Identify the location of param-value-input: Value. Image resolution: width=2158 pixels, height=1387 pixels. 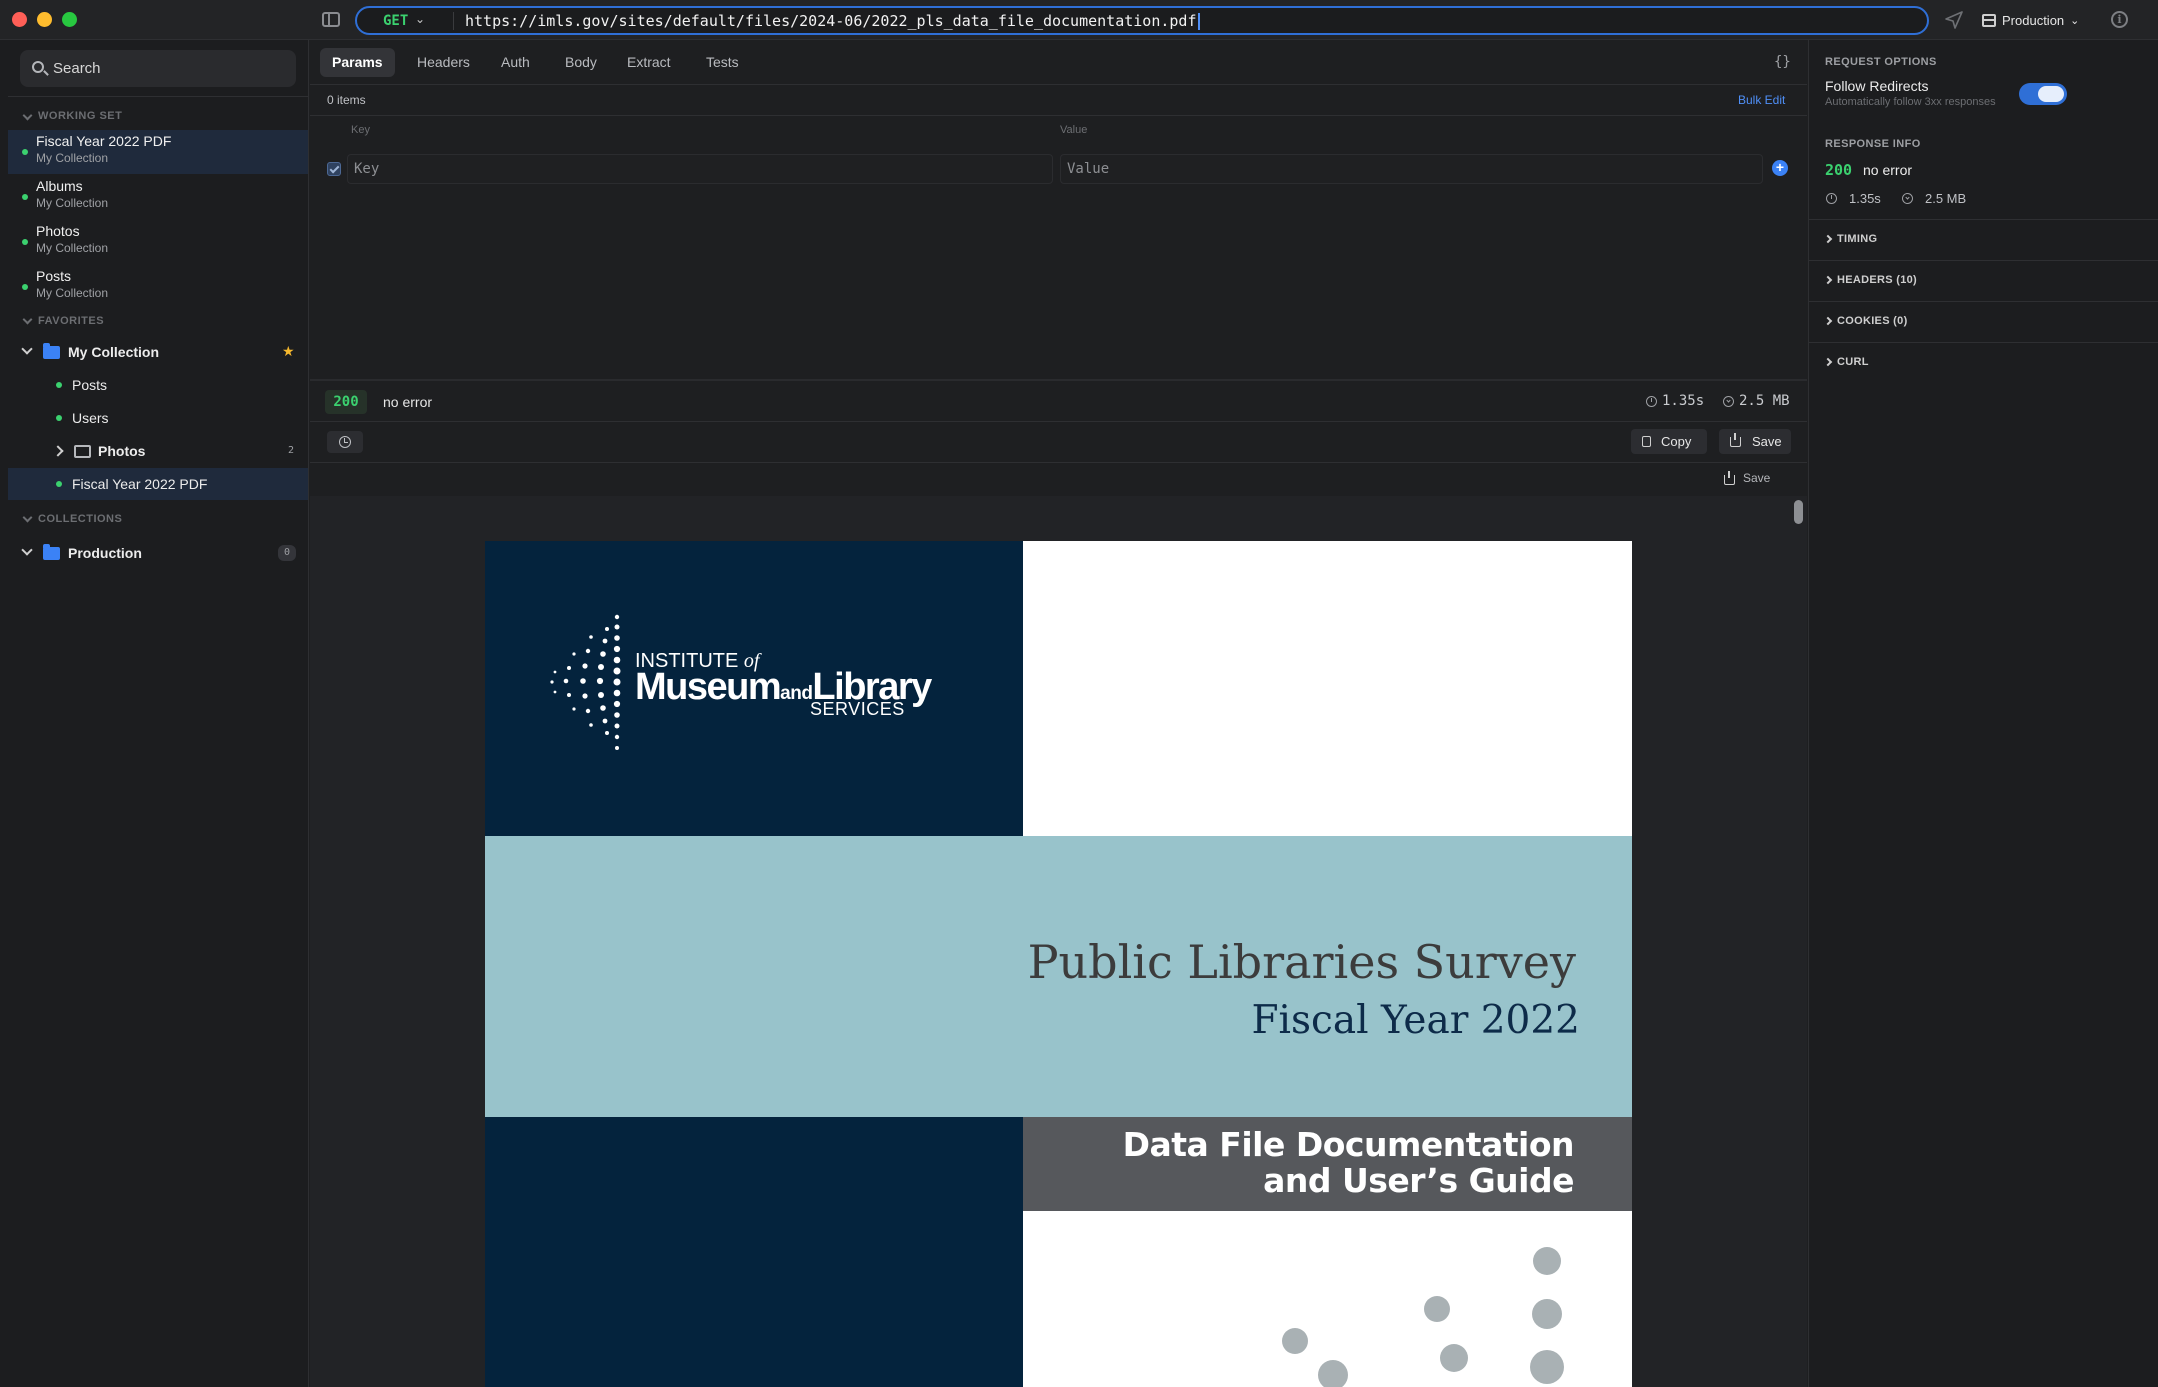
(1411, 169).